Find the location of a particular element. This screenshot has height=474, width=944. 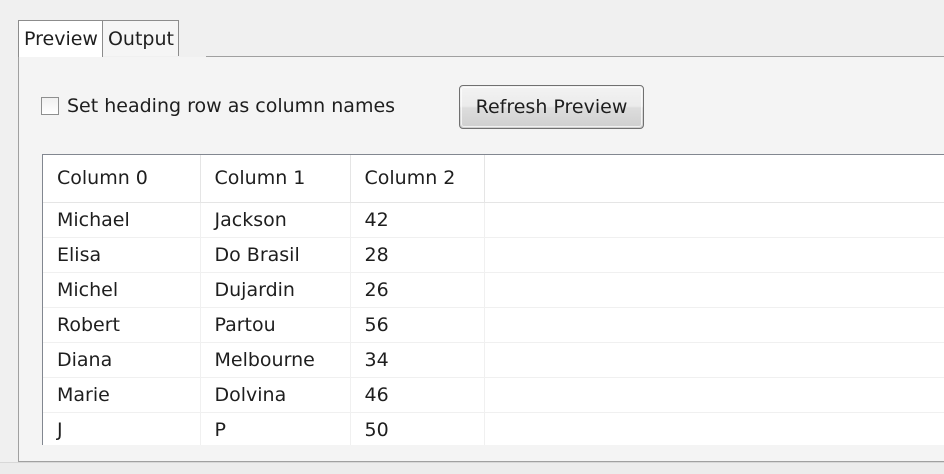

column-header: Column 1 is located at coordinates (275, 179).